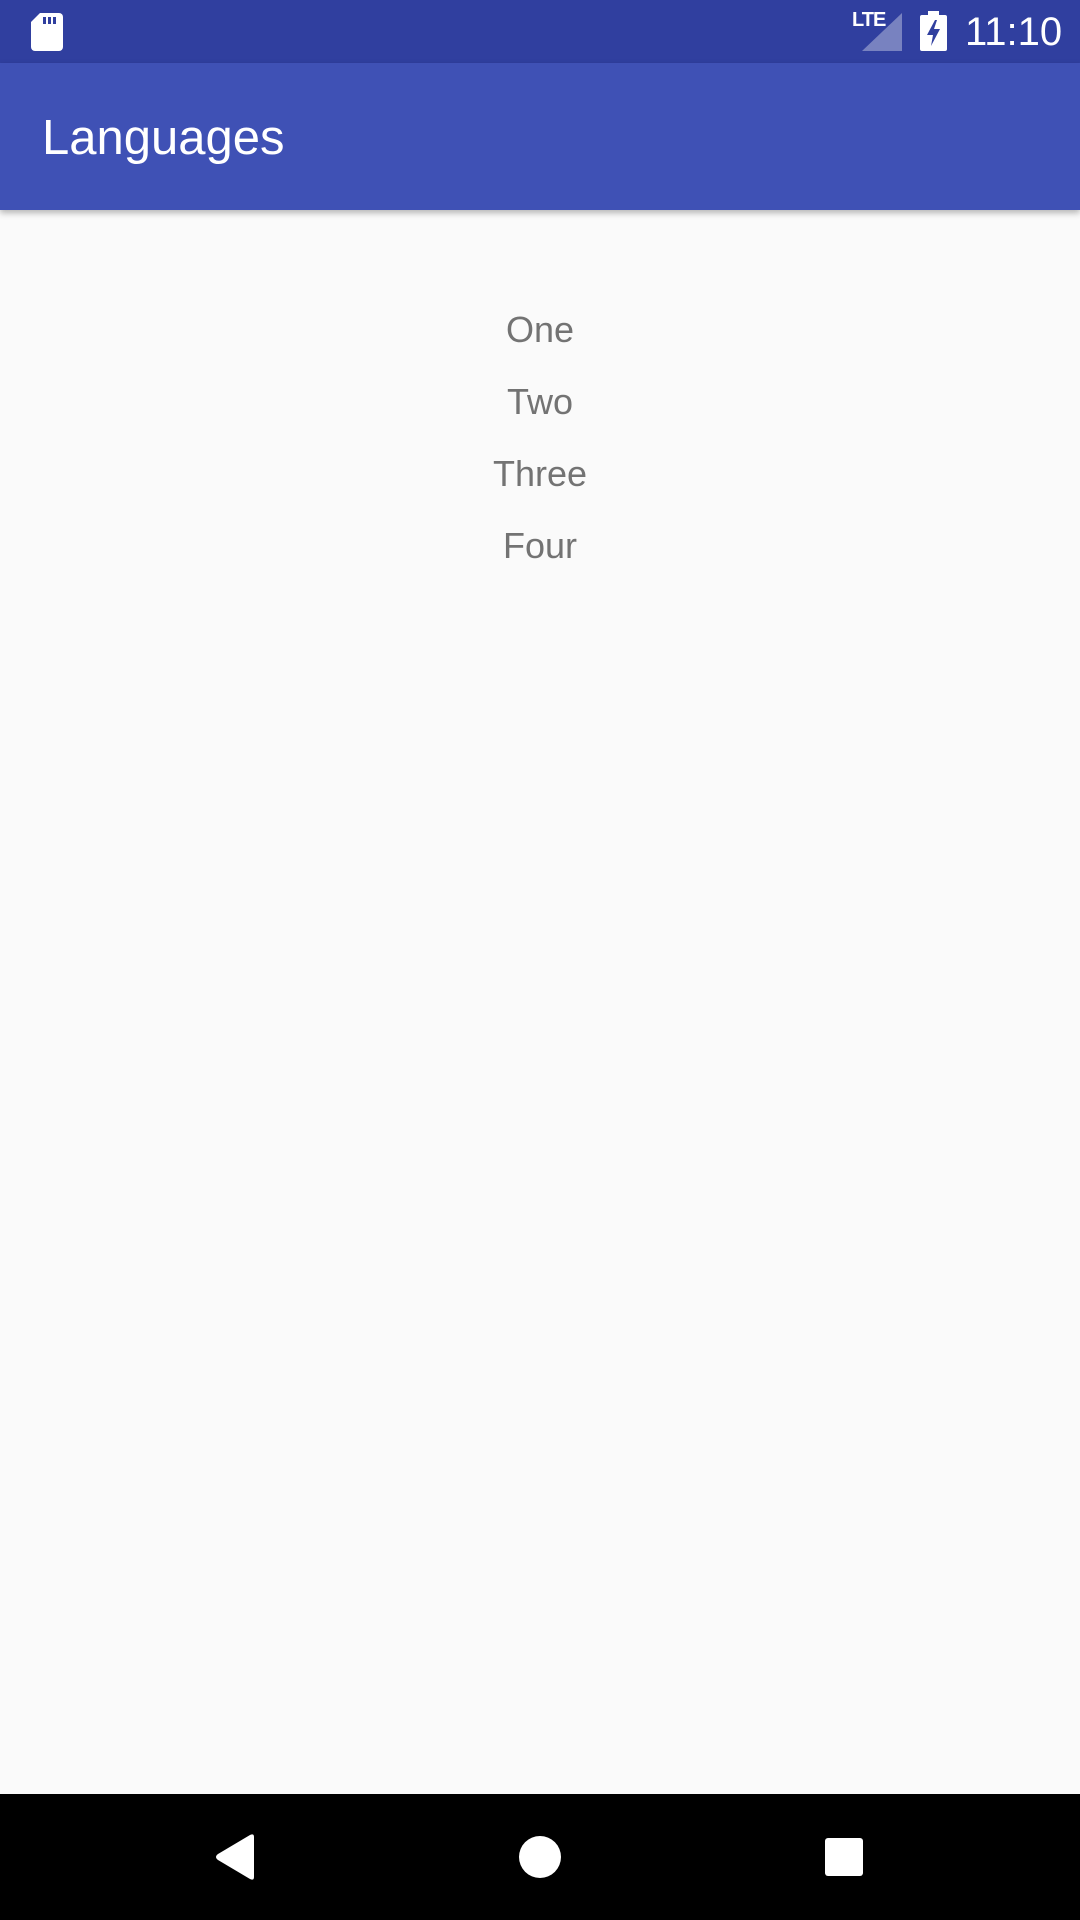  I want to click on app-title: Languages, so click(163, 138).